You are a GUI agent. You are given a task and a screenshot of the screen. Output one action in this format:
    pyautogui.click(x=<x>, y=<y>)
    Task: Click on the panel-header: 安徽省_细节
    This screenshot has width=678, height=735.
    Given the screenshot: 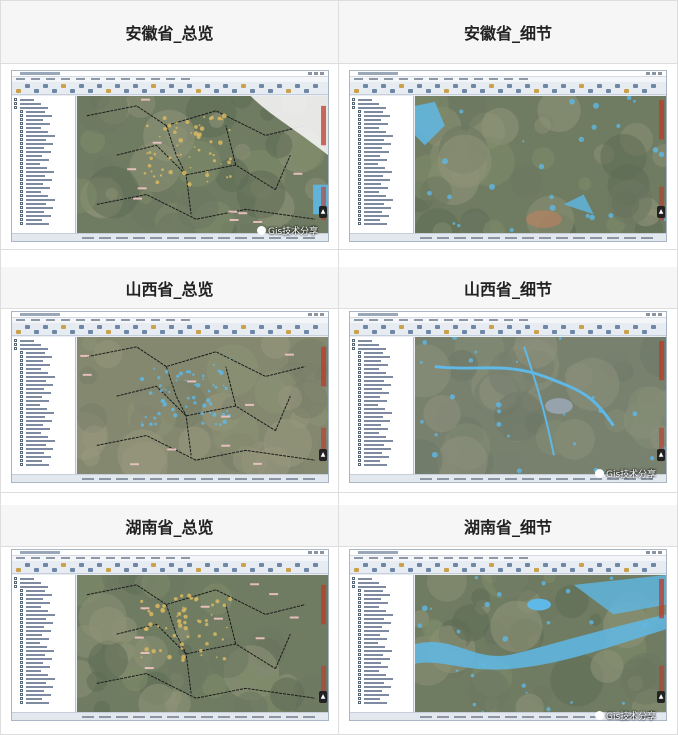 What is the action you would take?
    pyautogui.click(x=508, y=32)
    